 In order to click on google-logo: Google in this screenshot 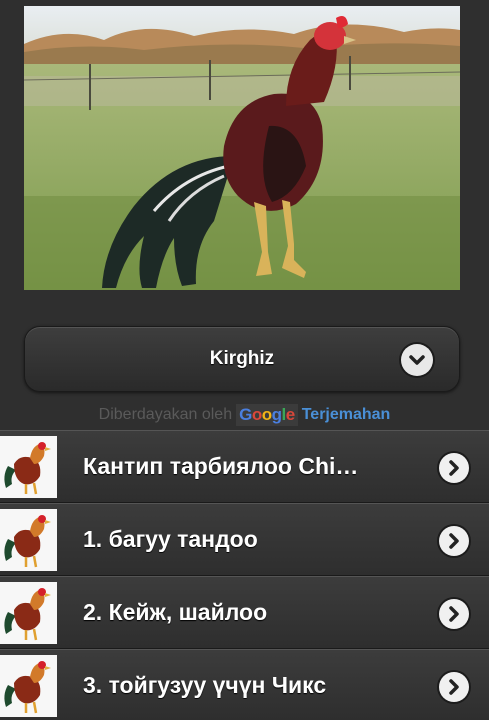, I will do `click(267, 415)`.